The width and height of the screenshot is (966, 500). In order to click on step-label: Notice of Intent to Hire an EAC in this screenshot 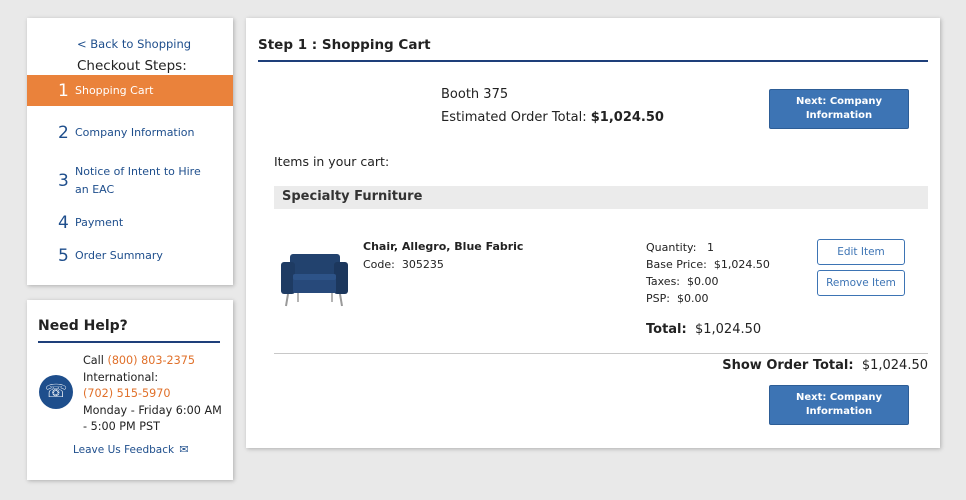, I will do `click(138, 180)`.